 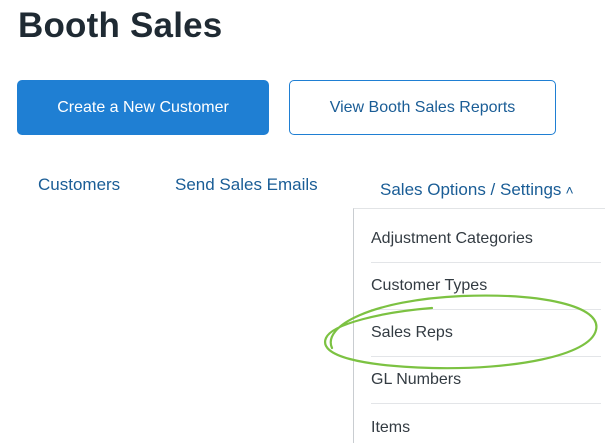 I want to click on menu-item-gl-numbers: GL Numbers, so click(x=486, y=380).